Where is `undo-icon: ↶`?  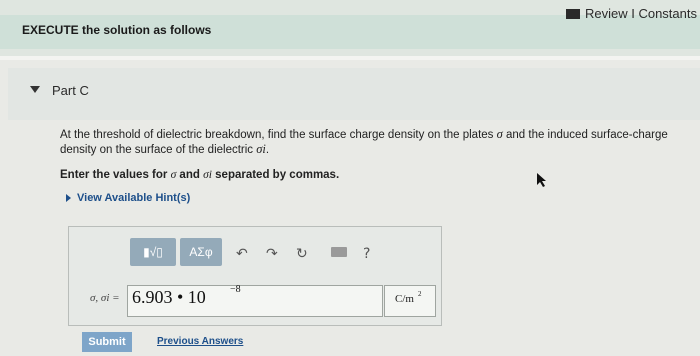
undo-icon: ↶ is located at coordinates (242, 254).